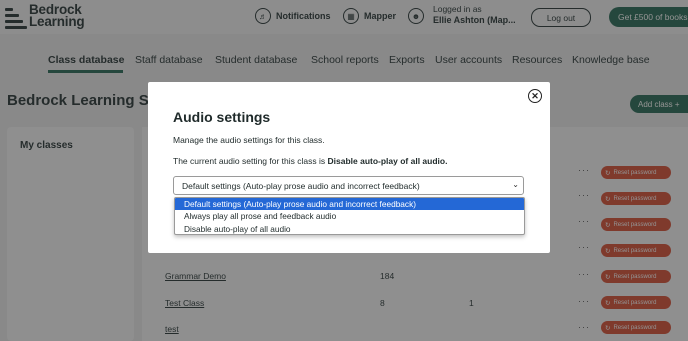  I want to click on current-setting-value: Disable auto-play of all audio., so click(387, 161).